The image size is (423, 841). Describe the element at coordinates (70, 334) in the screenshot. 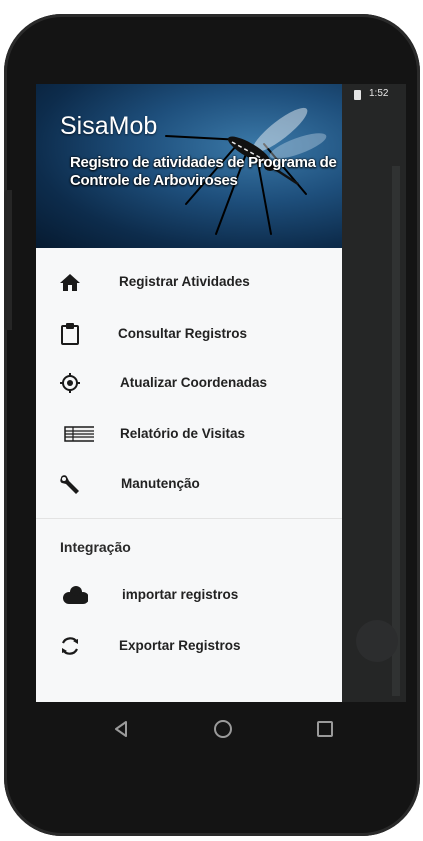

I see `clipboard-icon` at that location.